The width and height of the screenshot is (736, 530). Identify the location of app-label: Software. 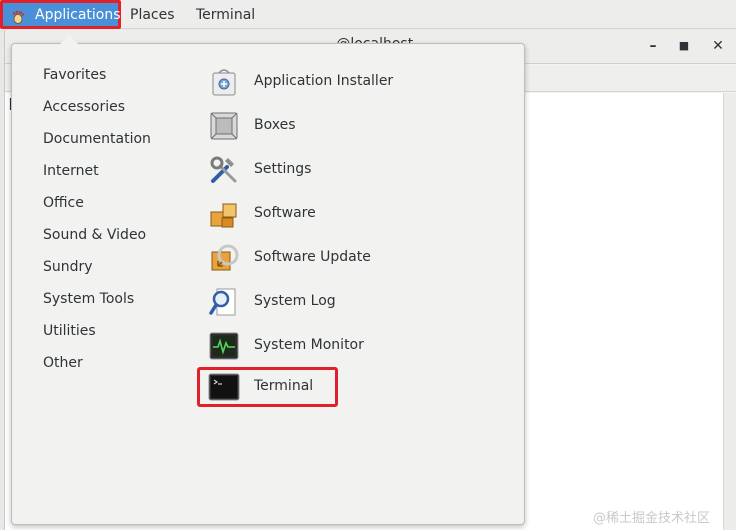
(285, 213).